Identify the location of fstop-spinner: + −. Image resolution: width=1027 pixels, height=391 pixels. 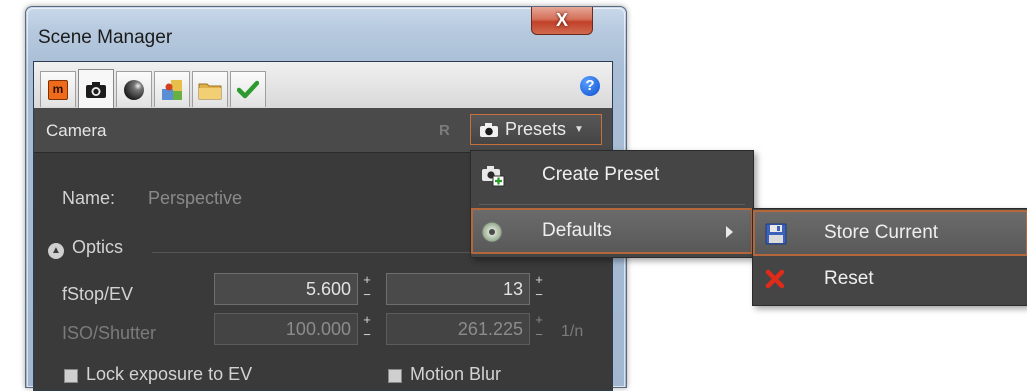
(367, 289).